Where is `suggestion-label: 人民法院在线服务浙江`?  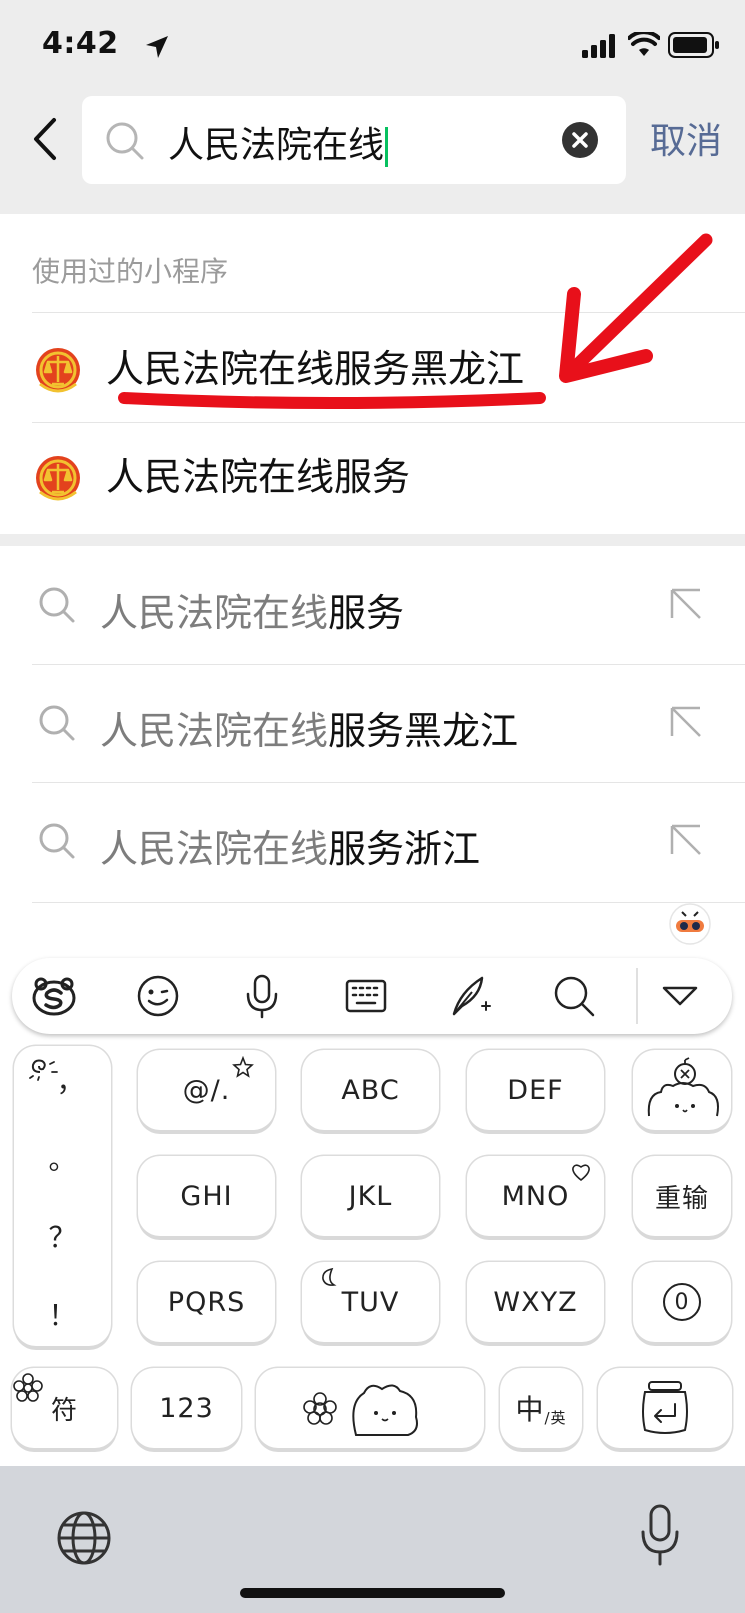 suggestion-label: 人民法院在线服务浙江 is located at coordinates (290, 849).